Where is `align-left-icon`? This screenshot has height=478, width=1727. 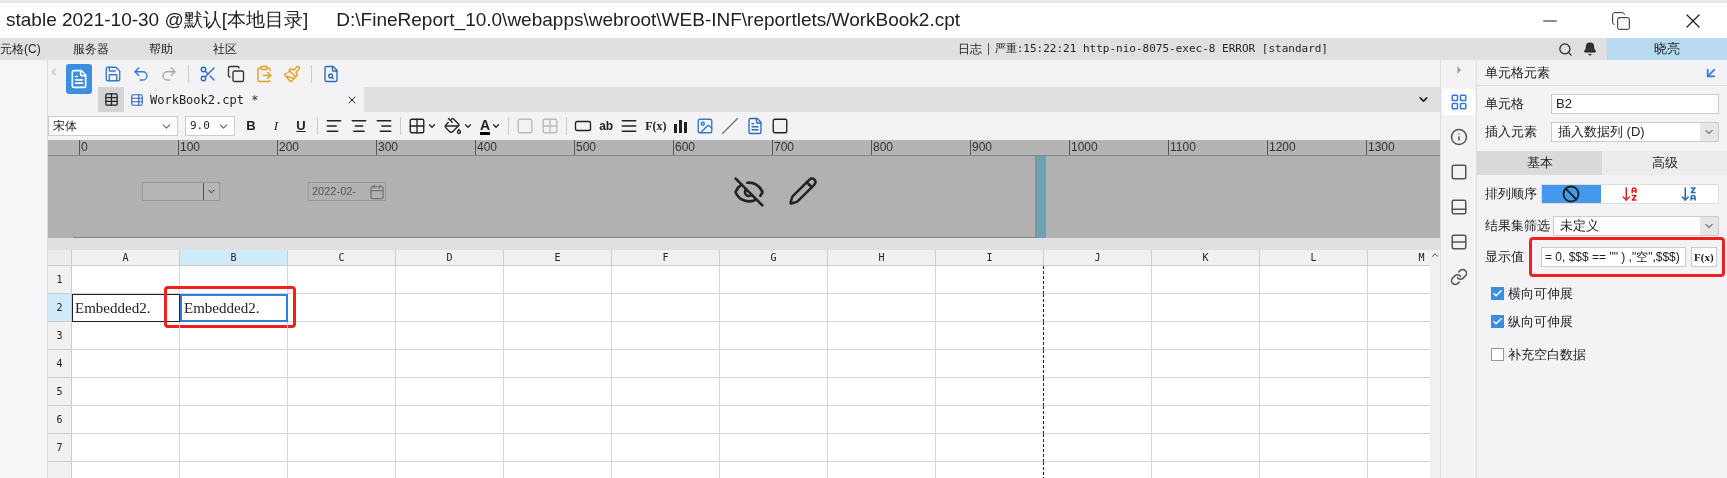 align-left-icon is located at coordinates (334, 126).